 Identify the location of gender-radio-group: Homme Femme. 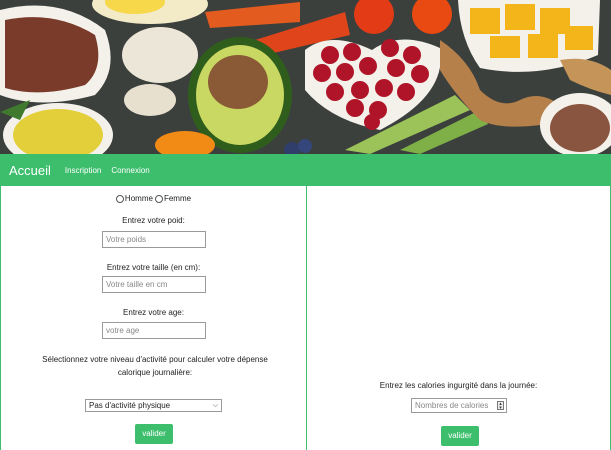
(153, 198).